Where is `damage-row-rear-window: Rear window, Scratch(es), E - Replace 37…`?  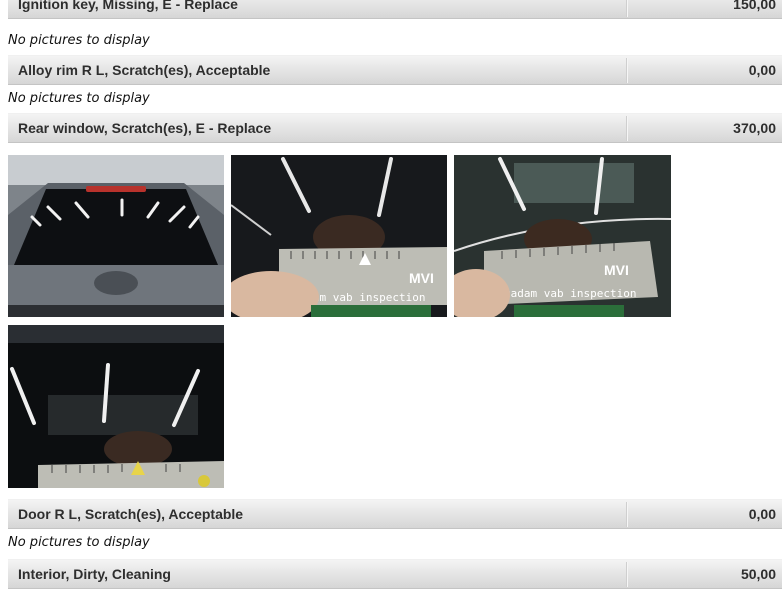 damage-row-rear-window: Rear window, Scratch(es), E - Replace 37… is located at coordinates (395, 128).